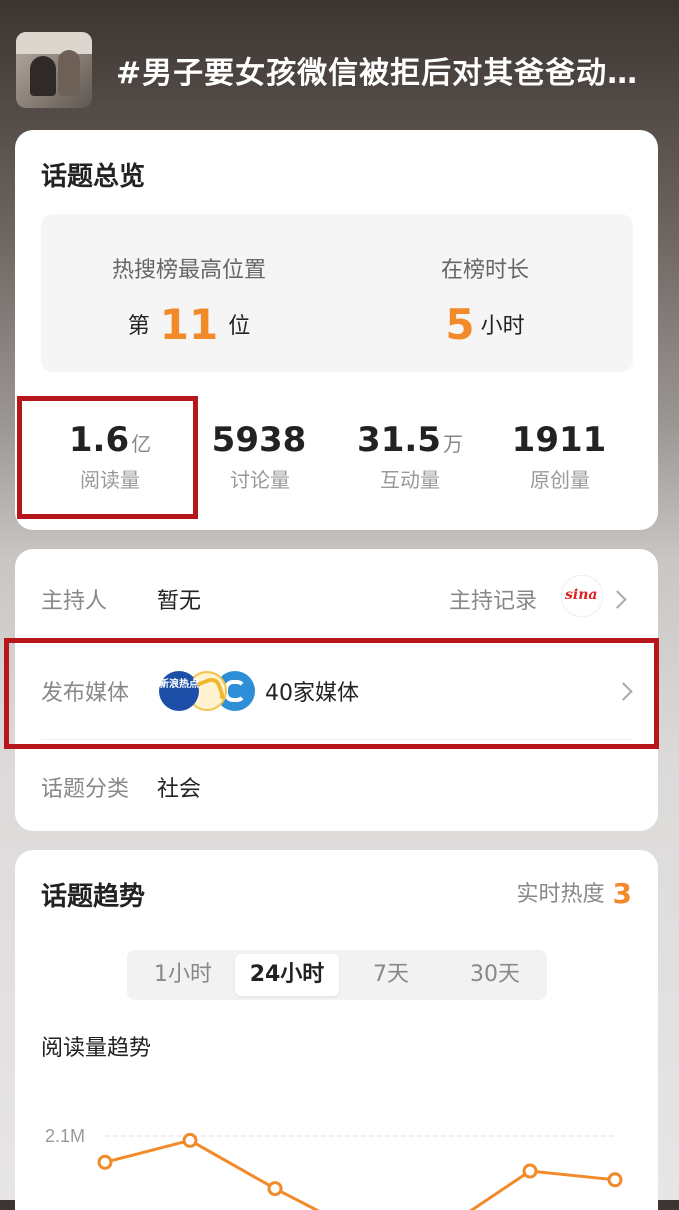 The image size is (679, 1210). Describe the element at coordinates (399, 440) in the screenshot. I see `stat-value: 31.5` at that location.